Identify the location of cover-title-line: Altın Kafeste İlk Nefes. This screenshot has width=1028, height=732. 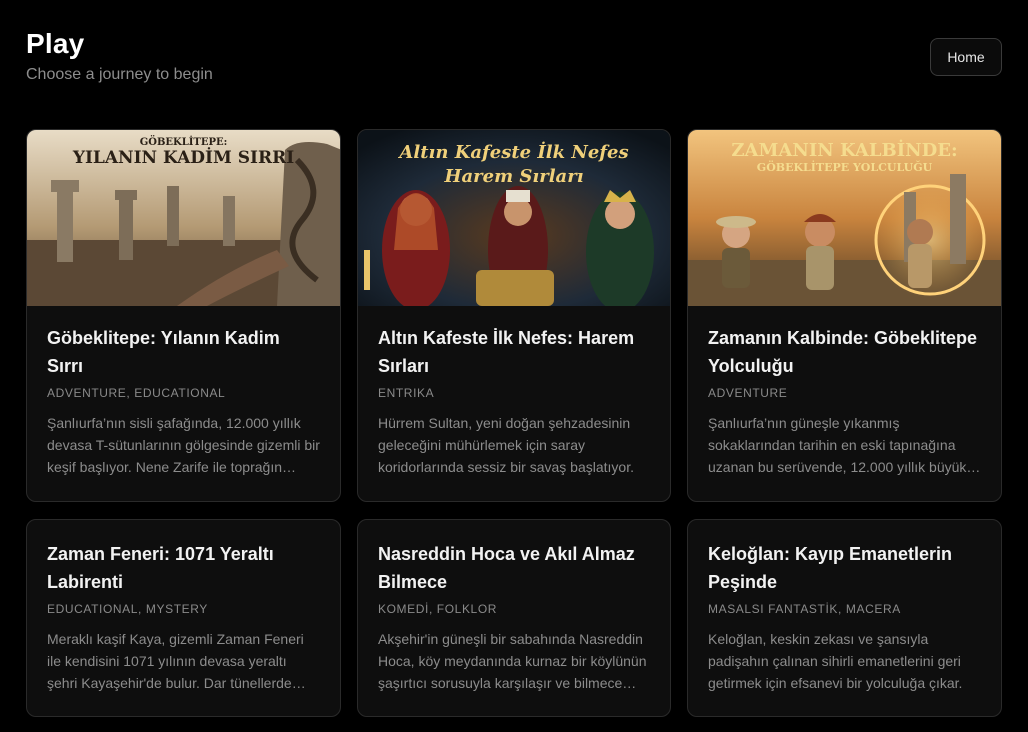
(514, 152).